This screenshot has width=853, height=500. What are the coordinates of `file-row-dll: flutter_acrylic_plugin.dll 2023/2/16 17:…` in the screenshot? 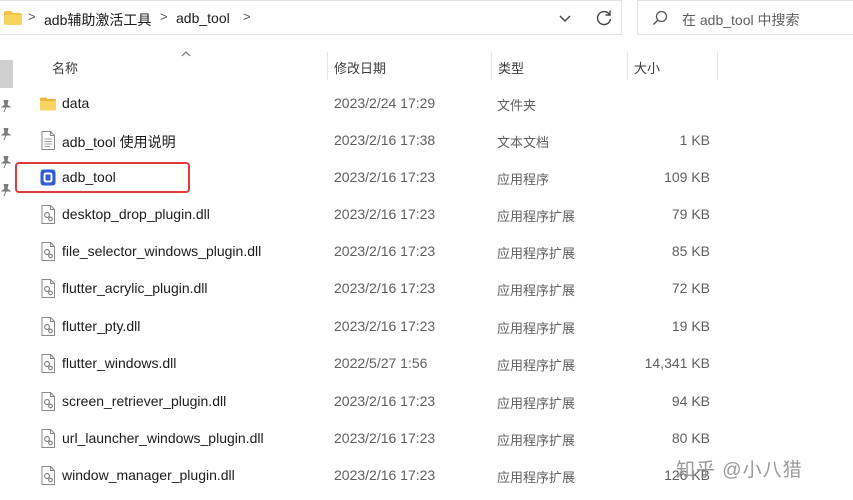 It's located at (433, 288).